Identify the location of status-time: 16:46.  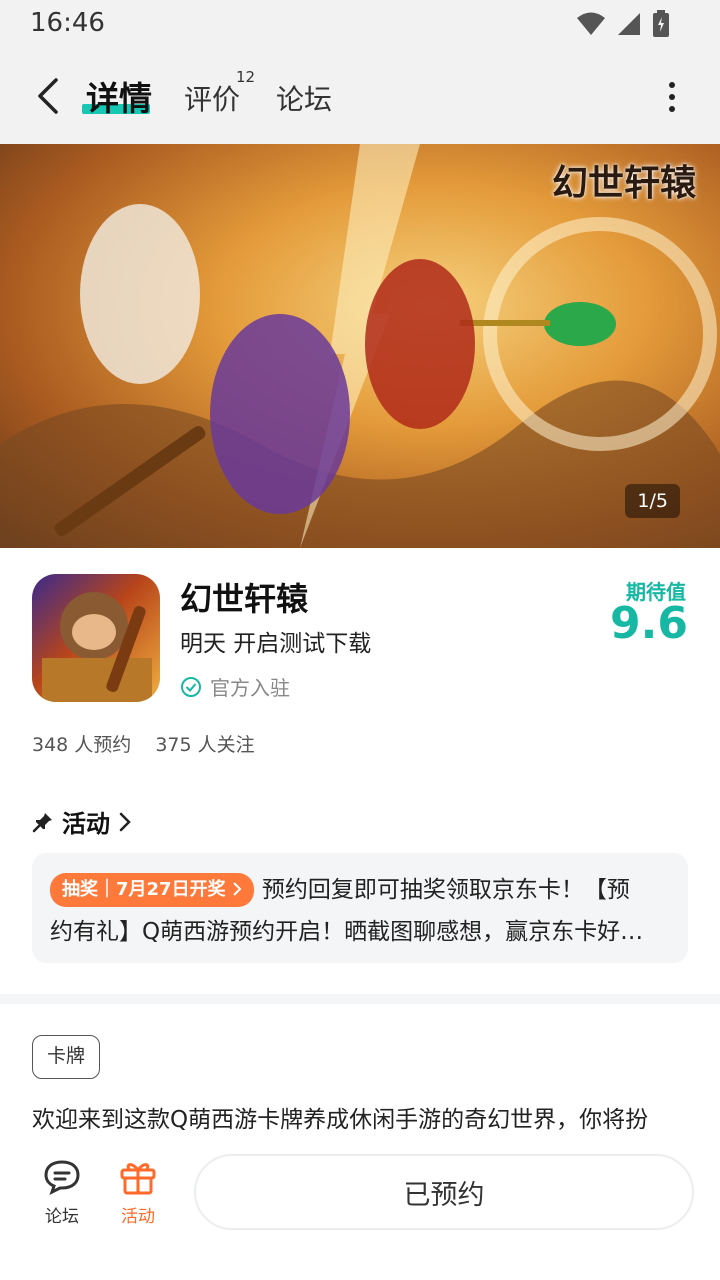
(67, 23).